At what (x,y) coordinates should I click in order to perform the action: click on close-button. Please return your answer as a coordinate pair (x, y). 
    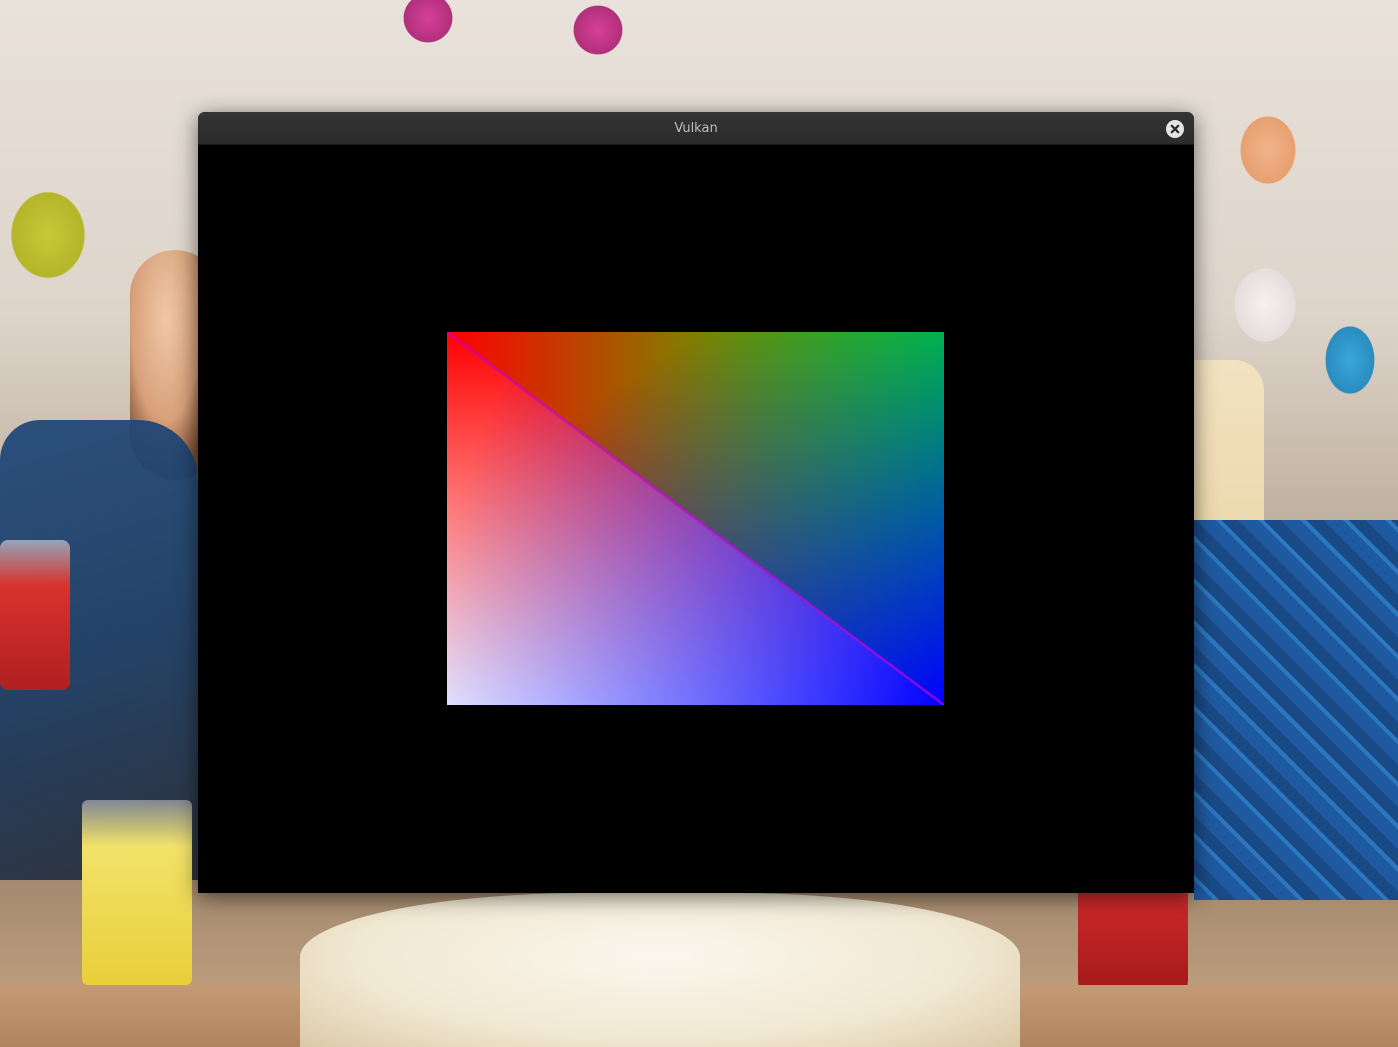
    Looking at the image, I should click on (1175, 129).